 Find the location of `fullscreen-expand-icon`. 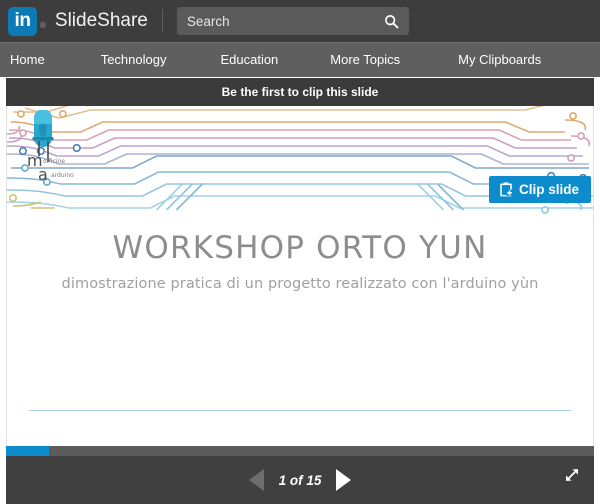

fullscreen-expand-icon is located at coordinates (572, 475).